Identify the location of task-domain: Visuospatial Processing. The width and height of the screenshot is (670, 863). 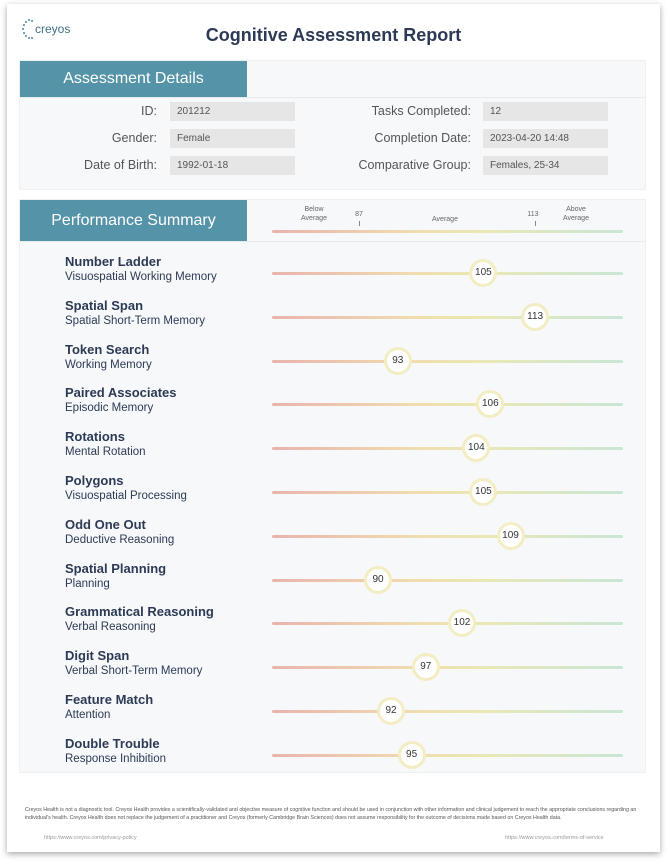
(126, 496).